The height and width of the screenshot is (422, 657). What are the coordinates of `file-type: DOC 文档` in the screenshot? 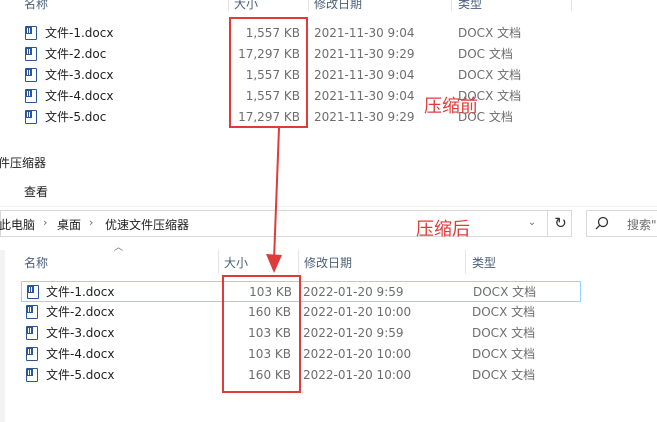 It's located at (485, 54).